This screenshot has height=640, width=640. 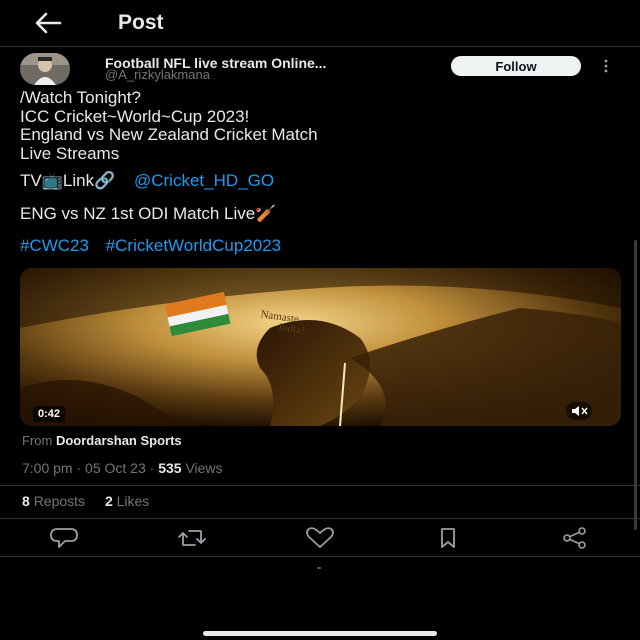 I want to click on post-time: 7:00 pm, so click(x=47, y=468).